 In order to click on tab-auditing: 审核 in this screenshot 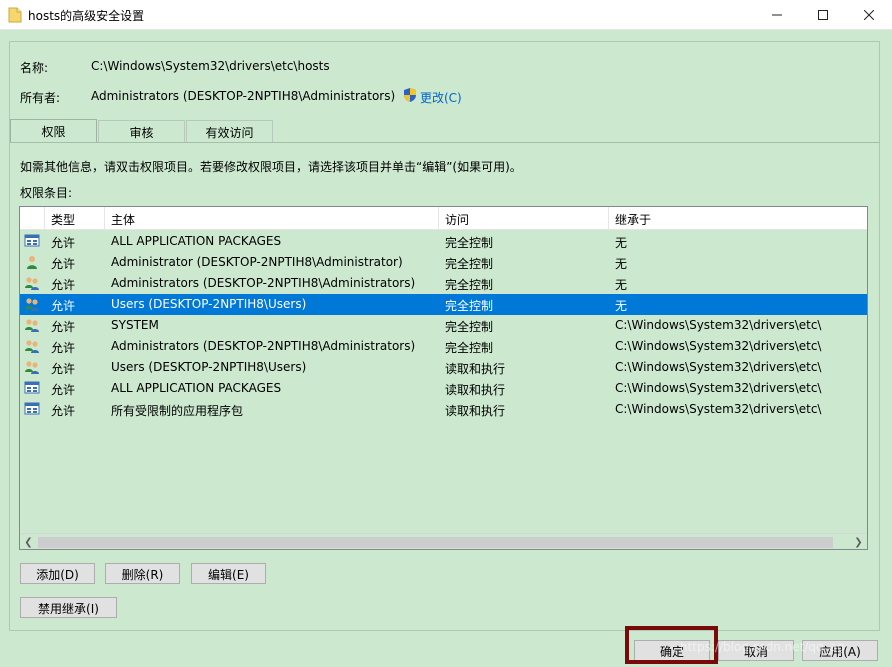, I will do `click(141, 131)`.